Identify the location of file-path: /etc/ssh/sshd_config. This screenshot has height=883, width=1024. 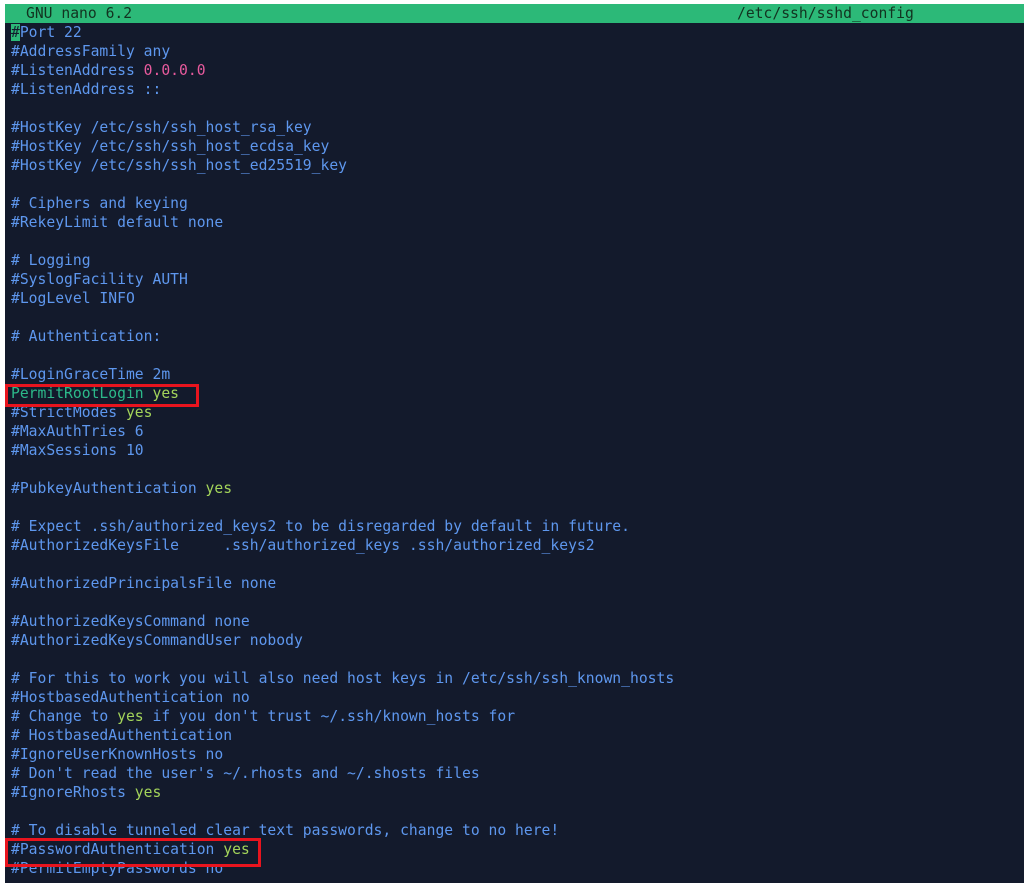
(825, 13).